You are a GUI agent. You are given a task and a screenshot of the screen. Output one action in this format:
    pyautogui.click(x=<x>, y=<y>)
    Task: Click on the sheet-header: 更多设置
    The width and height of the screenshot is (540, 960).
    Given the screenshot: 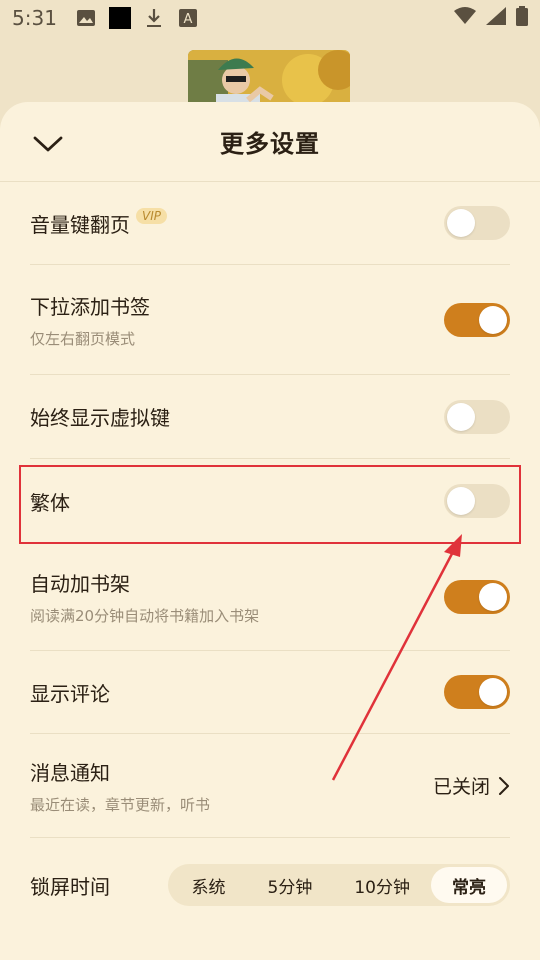 What is the action you would take?
    pyautogui.click(x=270, y=142)
    